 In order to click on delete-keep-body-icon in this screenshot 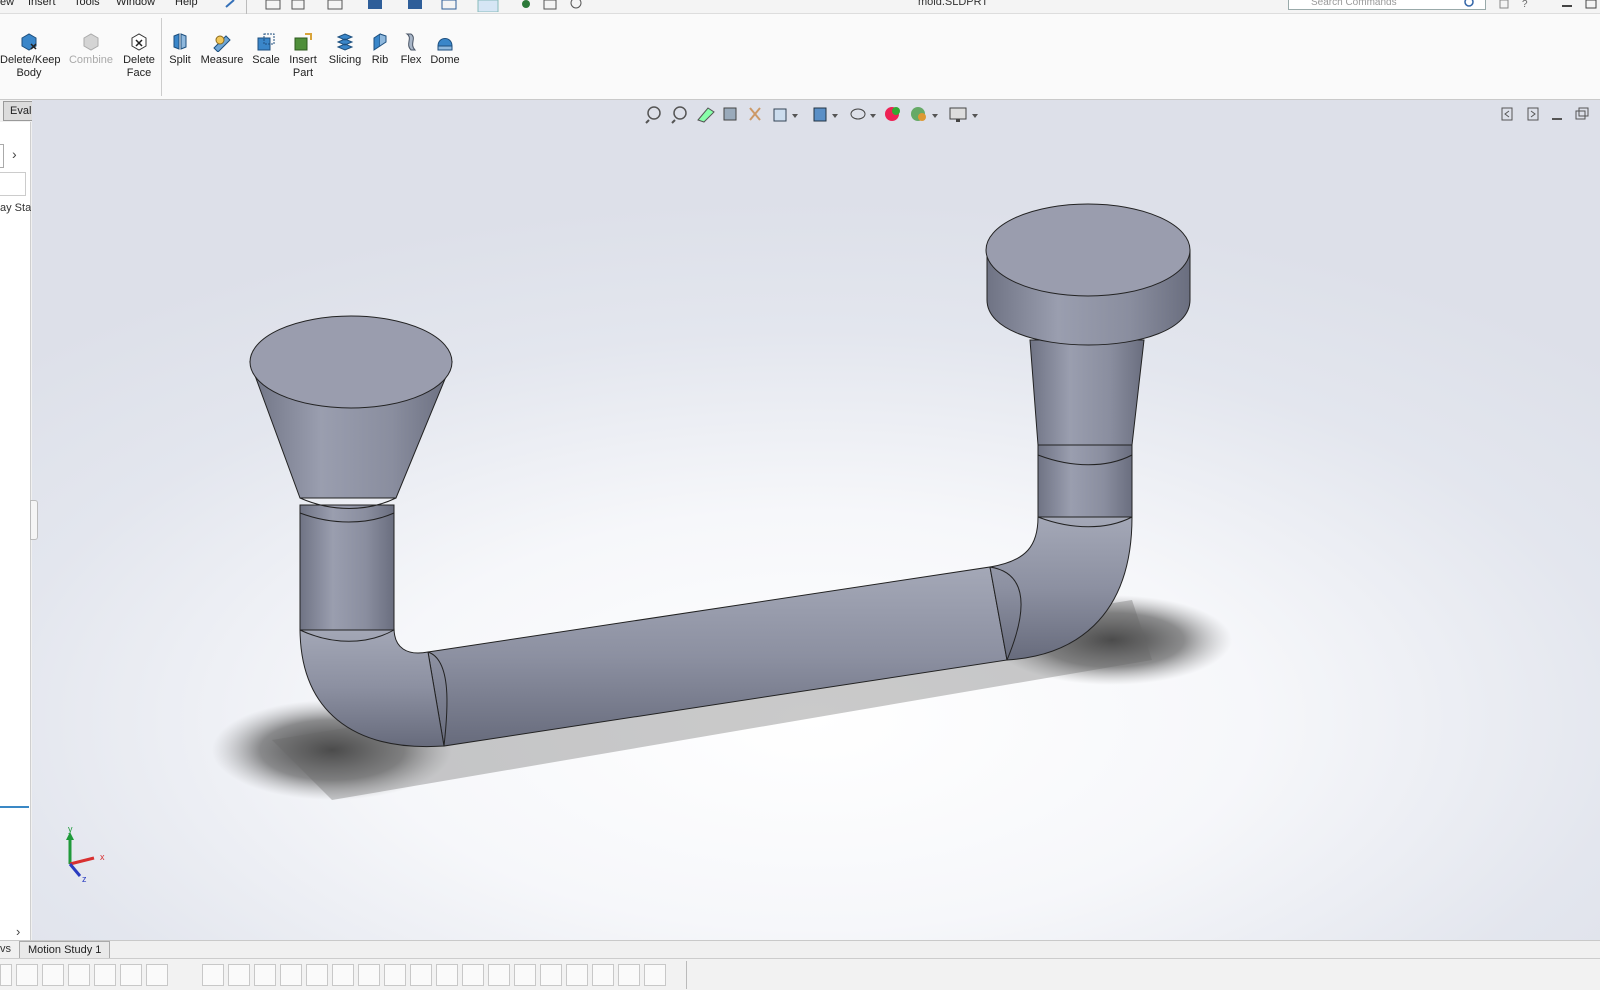, I will do `click(29, 42)`.